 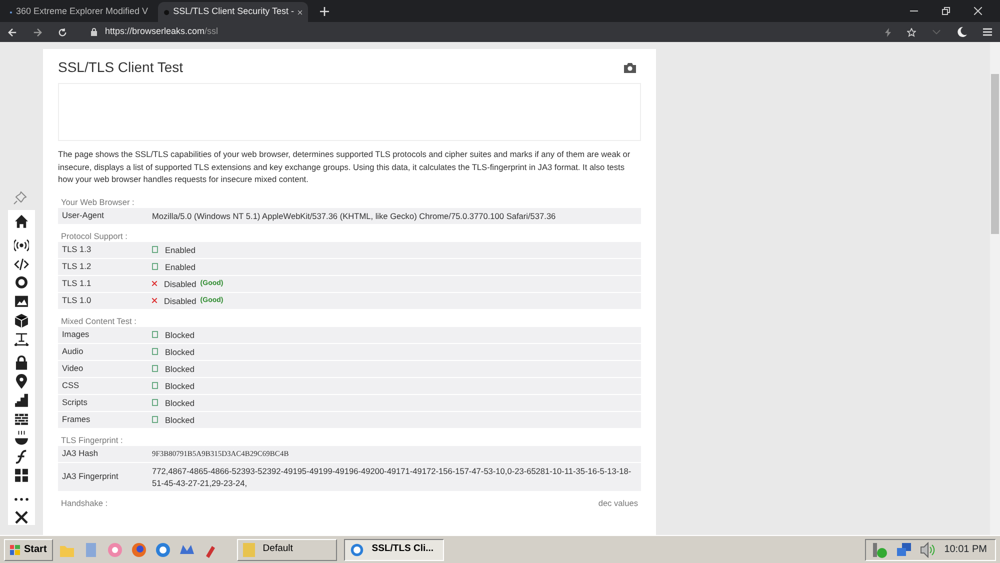 I want to click on section-heading: TLS Fingerprint :, so click(x=92, y=439).